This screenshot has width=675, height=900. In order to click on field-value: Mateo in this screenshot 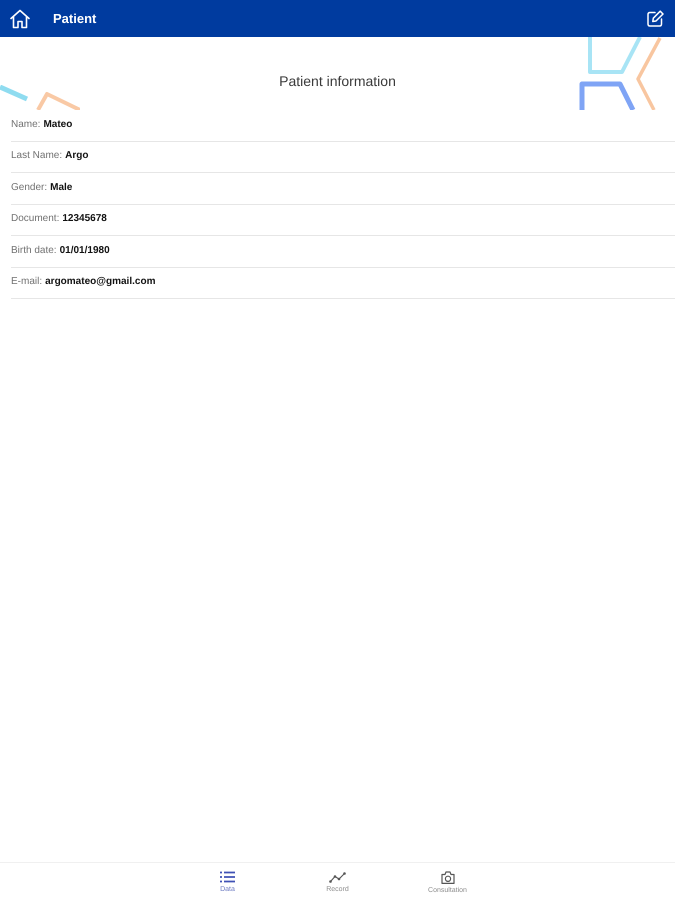, I will do `click(57, 124)`.